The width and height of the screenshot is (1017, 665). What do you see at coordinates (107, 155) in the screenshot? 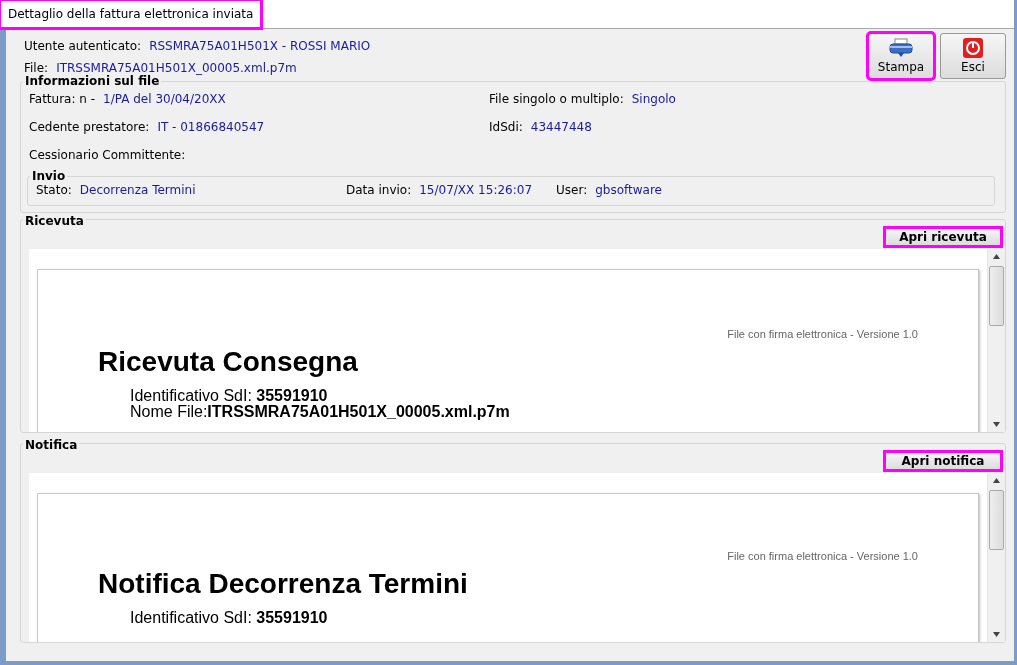
I see `field-label: Cessionario Committente:` at bounding box center [107, 155].